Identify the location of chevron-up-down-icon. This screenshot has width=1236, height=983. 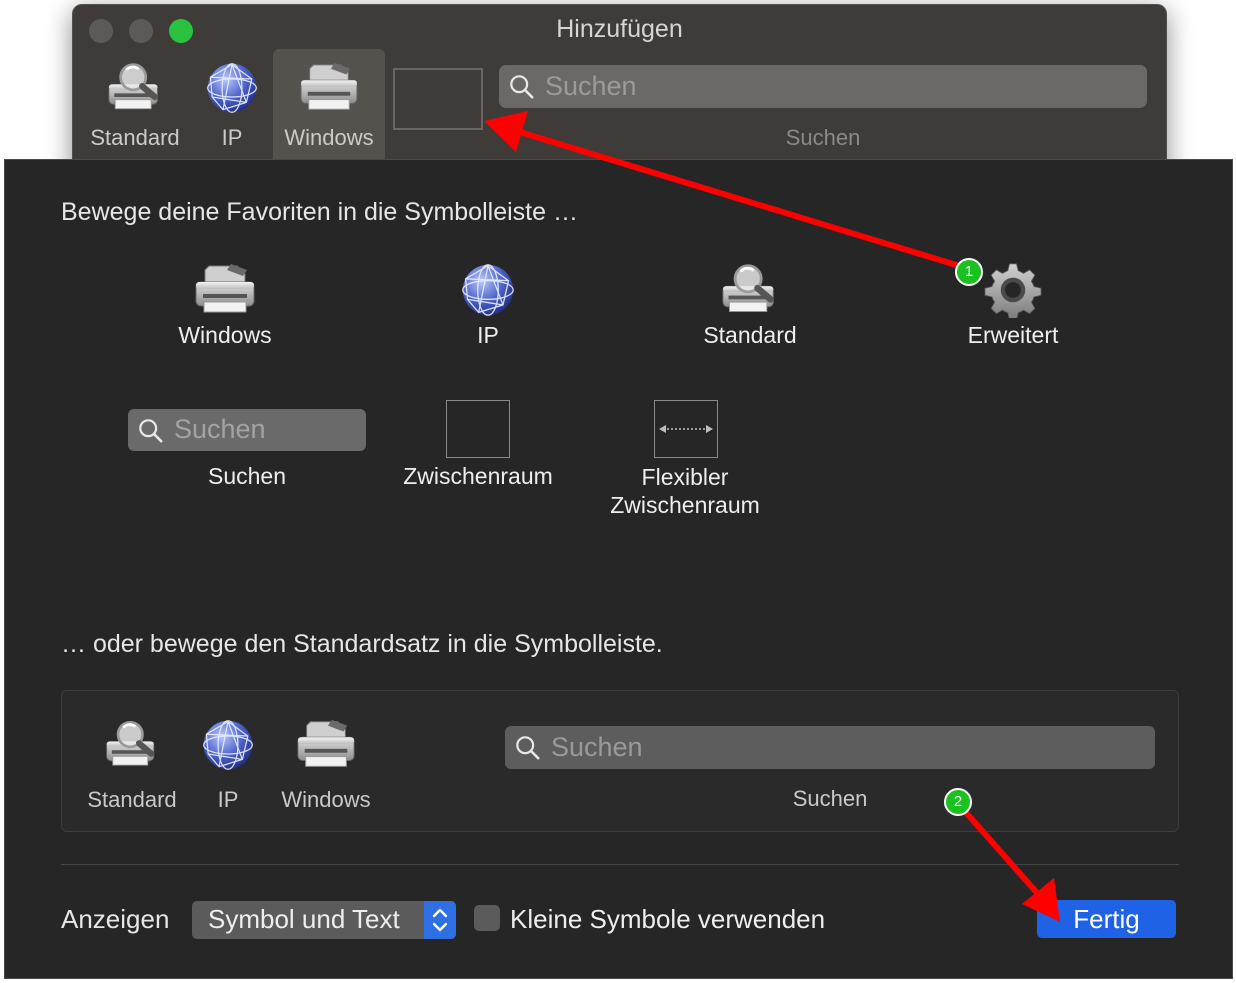
(440, 920).